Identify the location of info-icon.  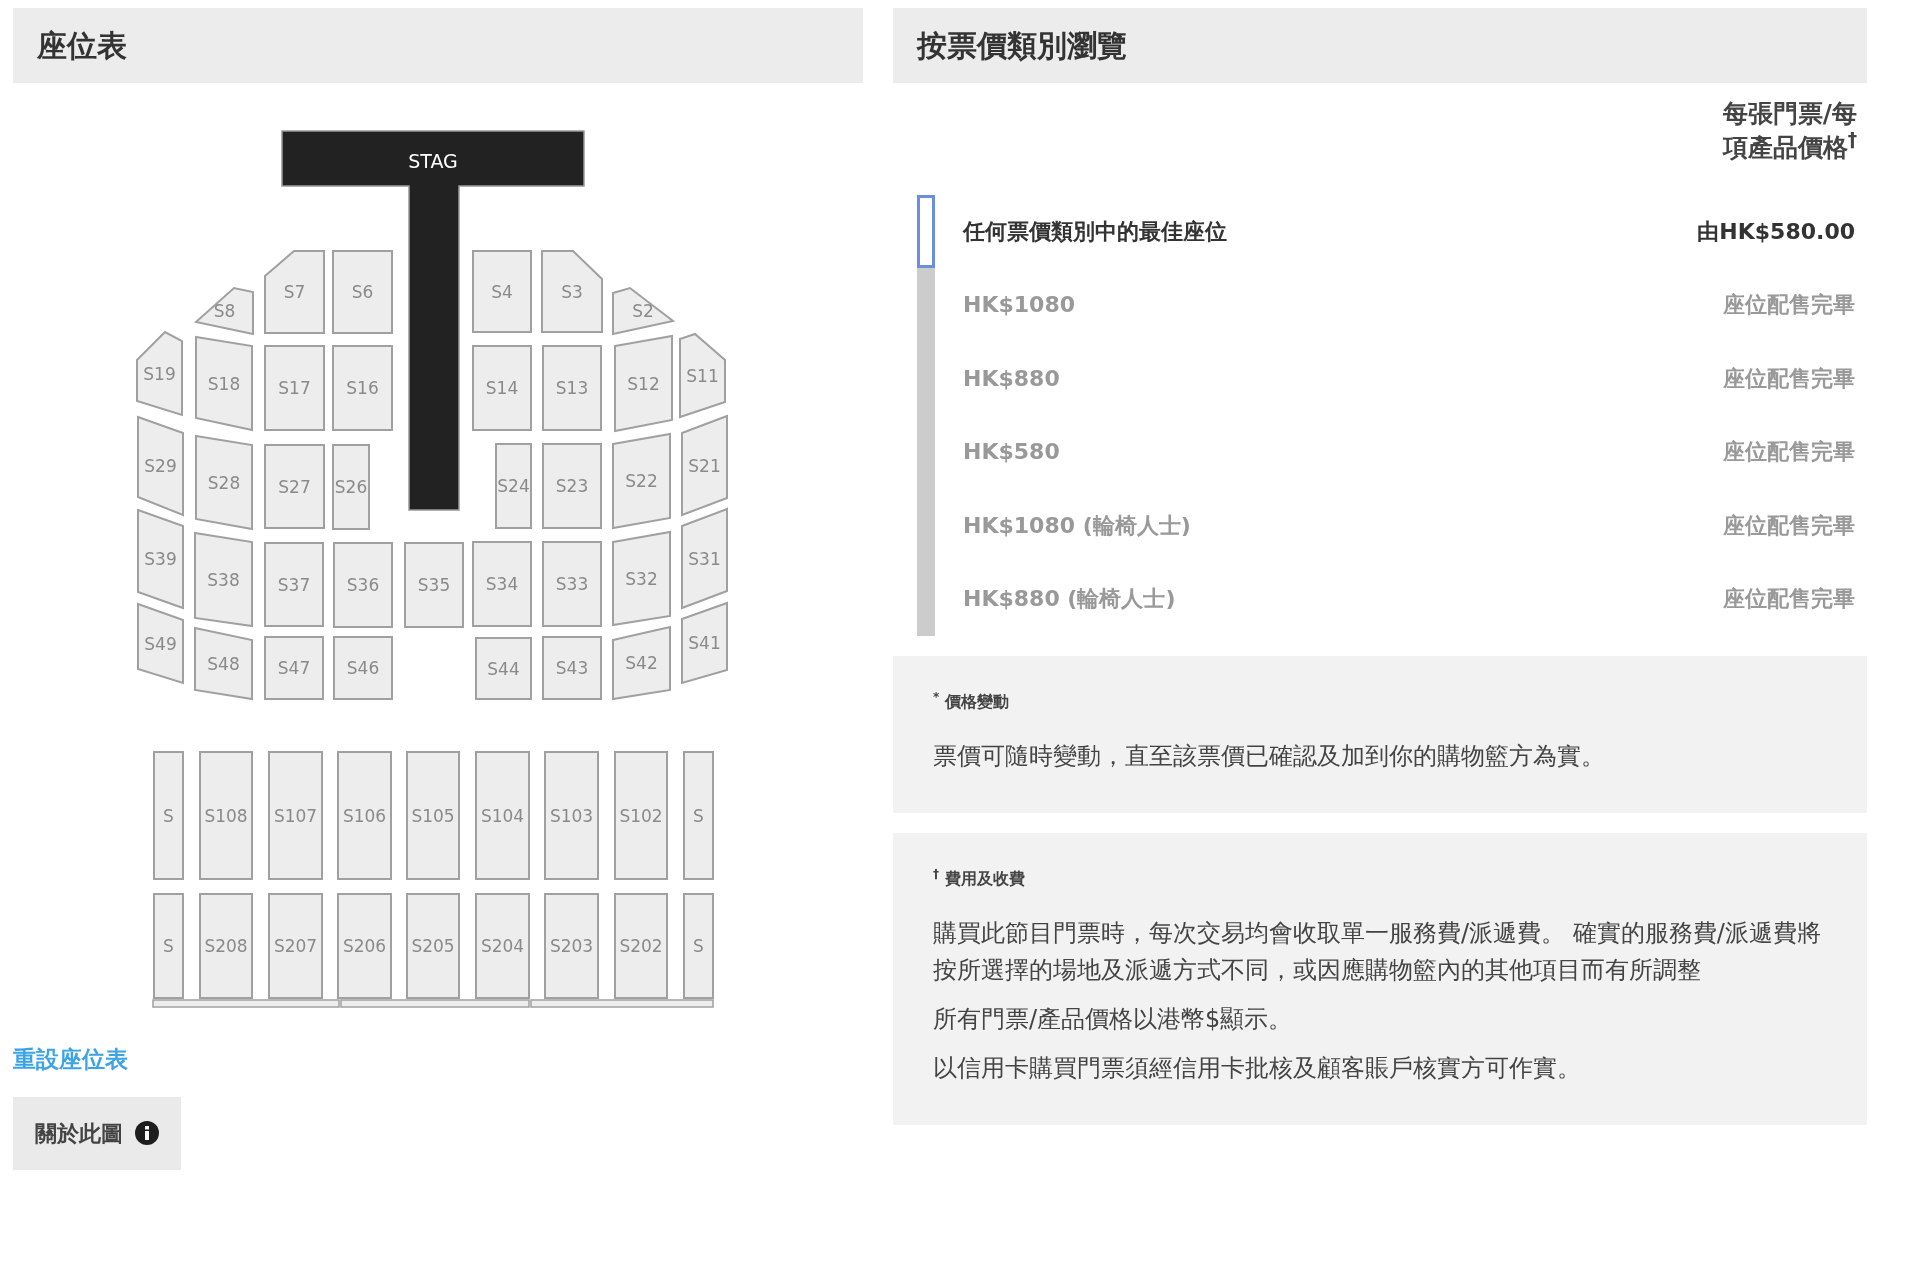
(147, 1133).